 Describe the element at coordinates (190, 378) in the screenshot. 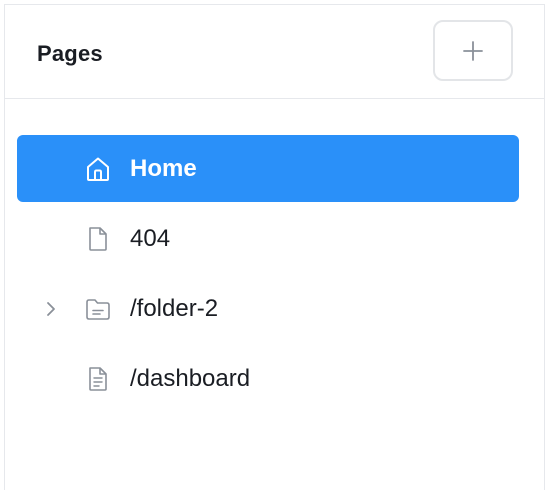

I see `page-item-label: /dashboard` at that location.